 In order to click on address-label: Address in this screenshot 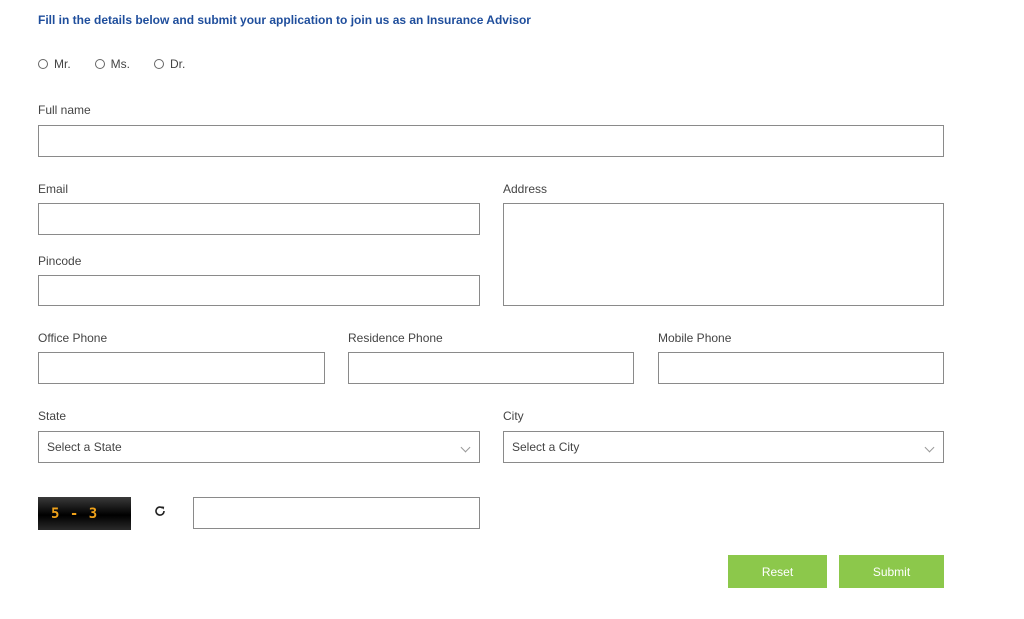, I will do `click(525, 189)`.